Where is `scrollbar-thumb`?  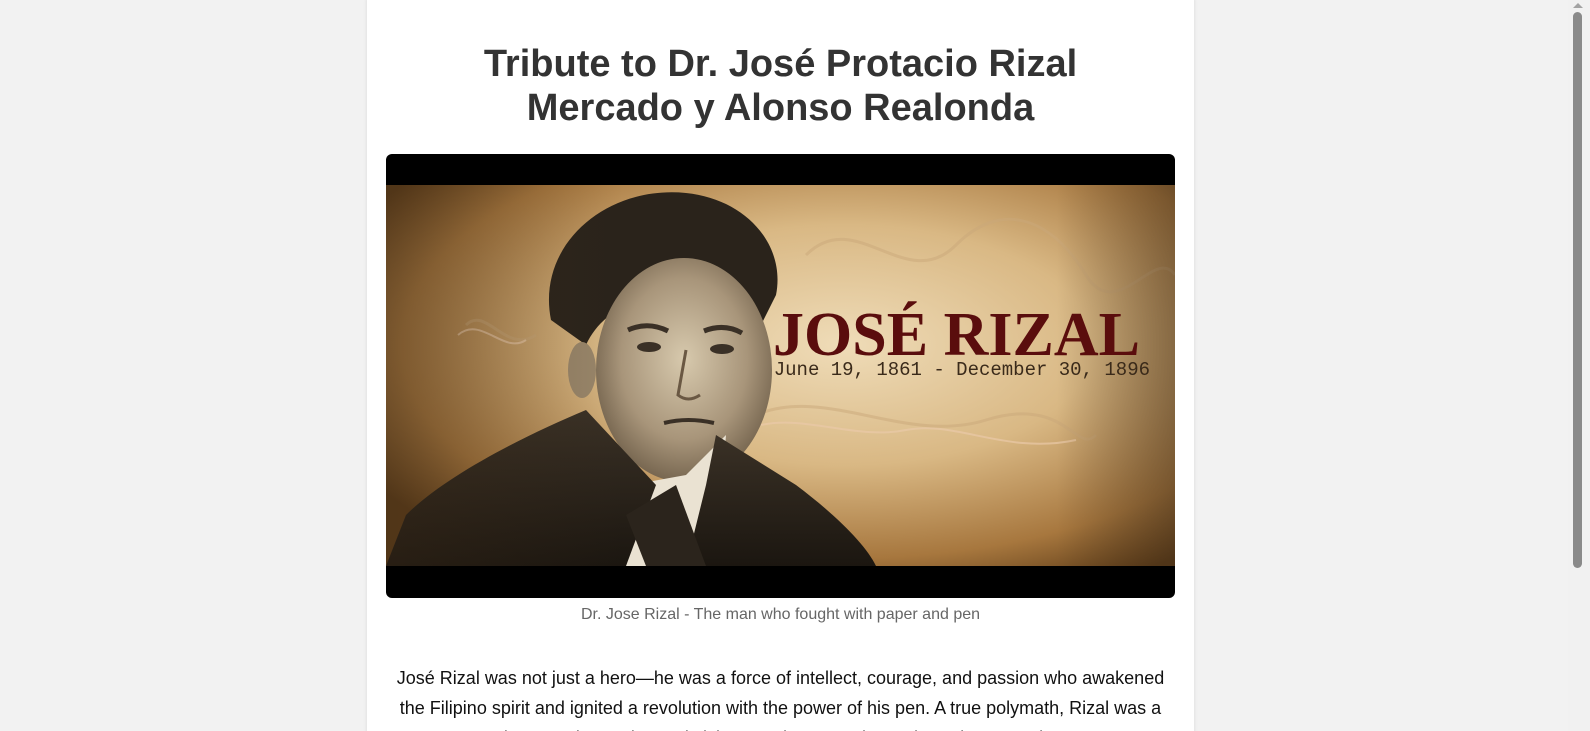 scrollbar-thumb is located at coordinates (1577, 290).